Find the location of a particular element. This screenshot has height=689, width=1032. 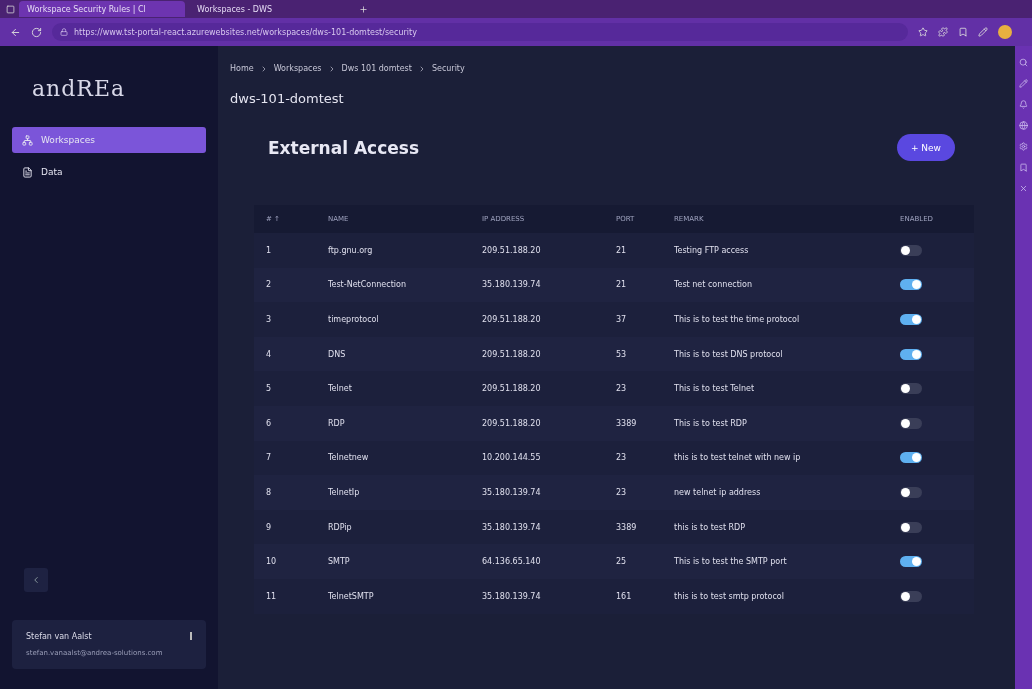

table-cell: Test-NetConnection is located at coordinates (393, 285).